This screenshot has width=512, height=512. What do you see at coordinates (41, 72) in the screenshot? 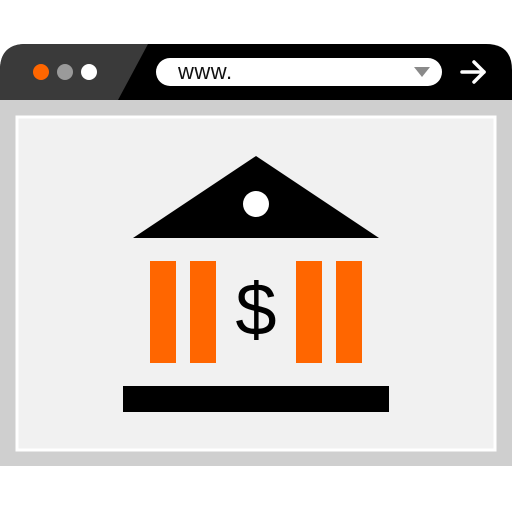
I see `close-dot` at bounding box center [41, 72].